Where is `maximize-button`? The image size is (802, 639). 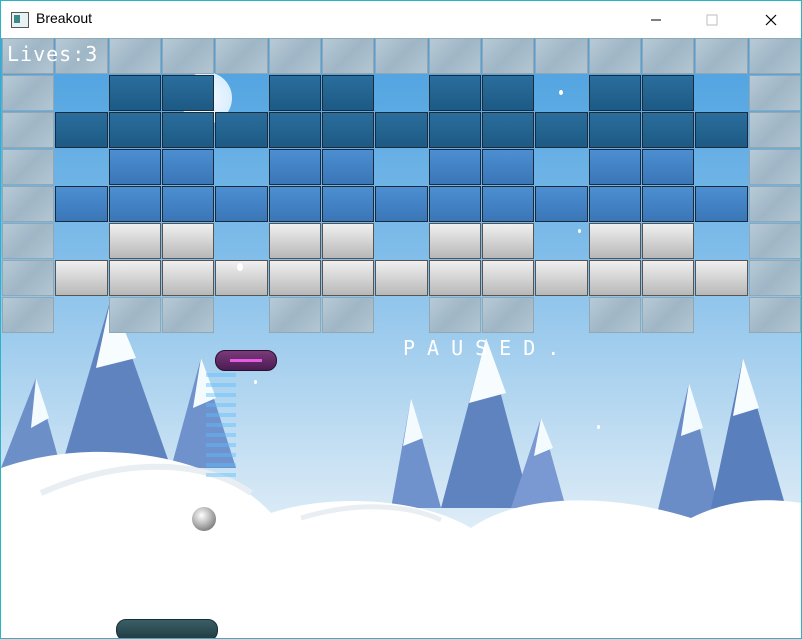
maximize-button is located at coordinates (712, 19).